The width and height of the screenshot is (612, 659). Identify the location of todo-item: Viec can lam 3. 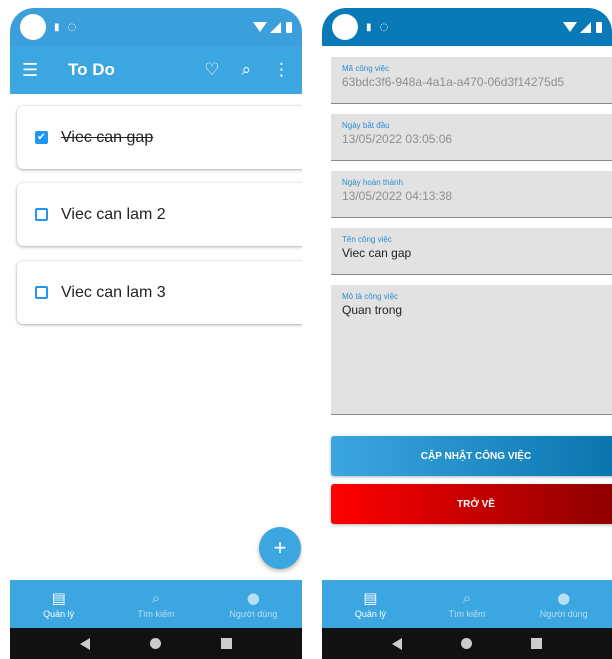
(159, 292).